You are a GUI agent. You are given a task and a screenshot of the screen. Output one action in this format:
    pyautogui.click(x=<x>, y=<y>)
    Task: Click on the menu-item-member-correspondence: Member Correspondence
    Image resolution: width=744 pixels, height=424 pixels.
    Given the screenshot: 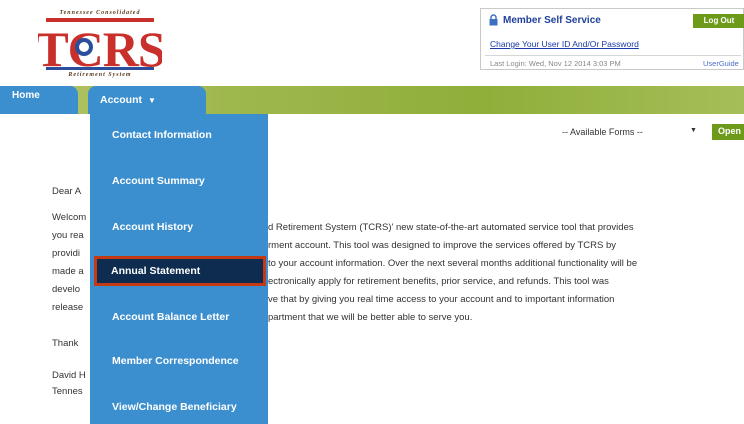 What is the action you would take?
    pyautogui.click(x=179, y=361)
    